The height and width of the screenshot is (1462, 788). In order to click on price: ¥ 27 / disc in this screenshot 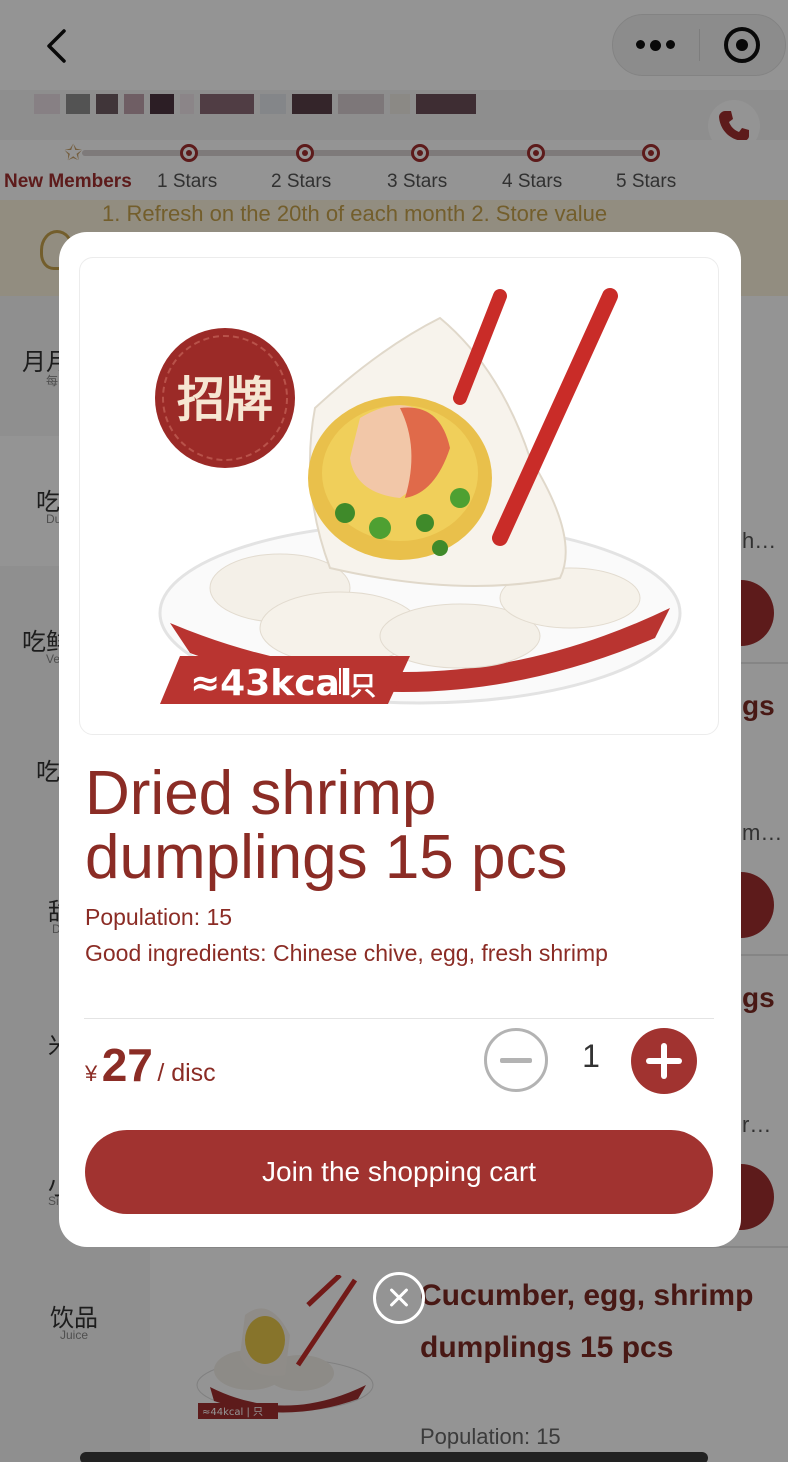, I will do `click(150, 1065)`.